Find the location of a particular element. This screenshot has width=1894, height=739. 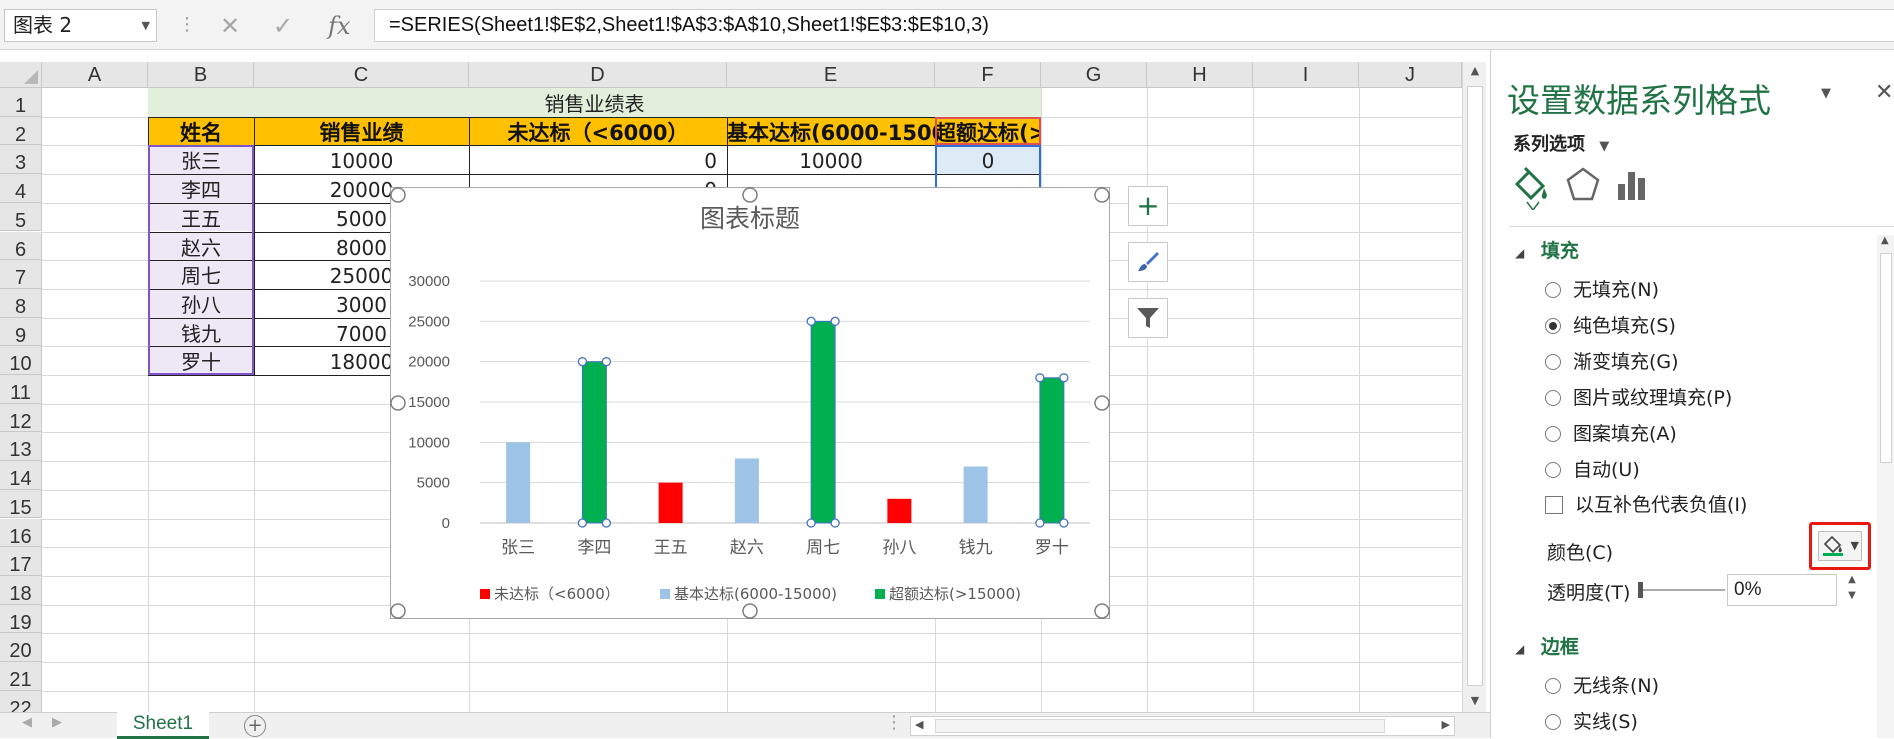

row-header-6: 6 is located at coordinates (21, 246).